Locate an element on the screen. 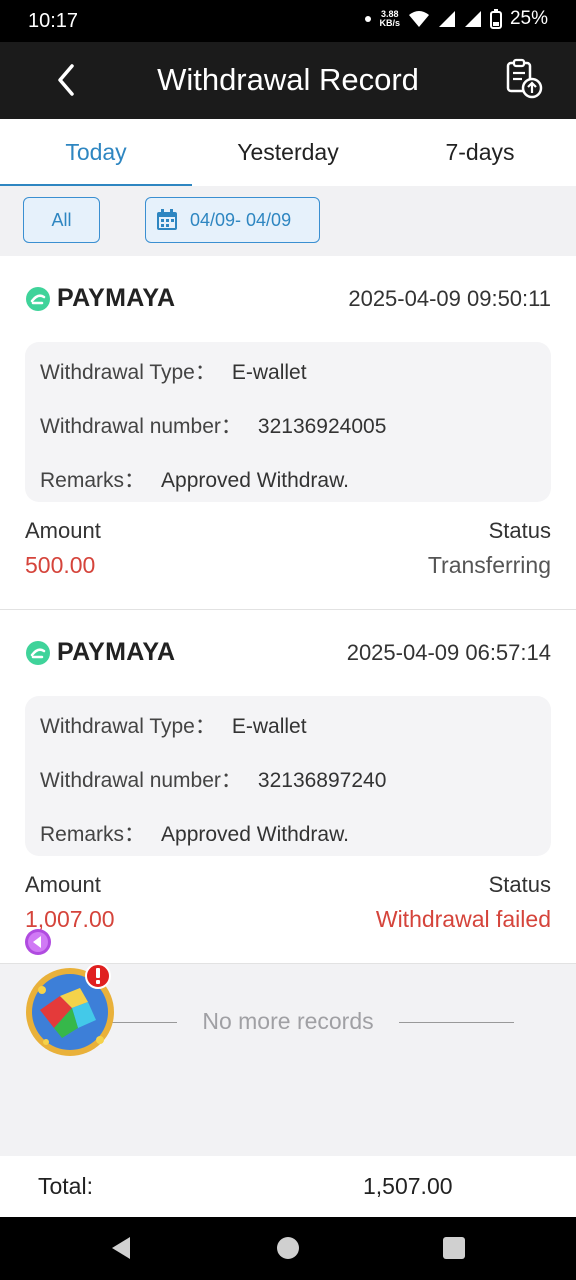 The width and height of the screenshot is (576, 1280). floating-collapse-icon is located at coordinates (38, 942).